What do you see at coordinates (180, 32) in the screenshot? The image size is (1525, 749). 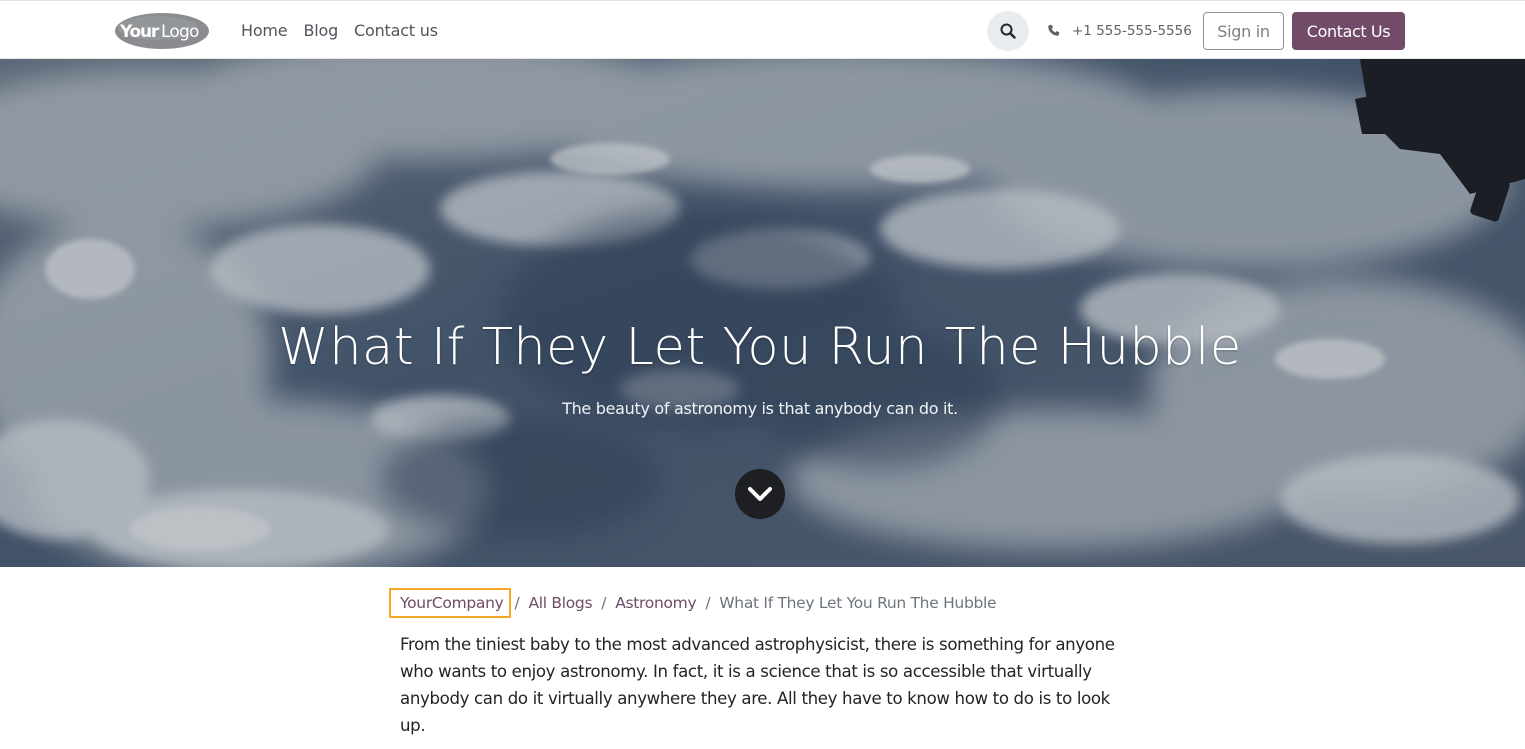 I see `svg-text: Logo` at bounding box center [180, 32].